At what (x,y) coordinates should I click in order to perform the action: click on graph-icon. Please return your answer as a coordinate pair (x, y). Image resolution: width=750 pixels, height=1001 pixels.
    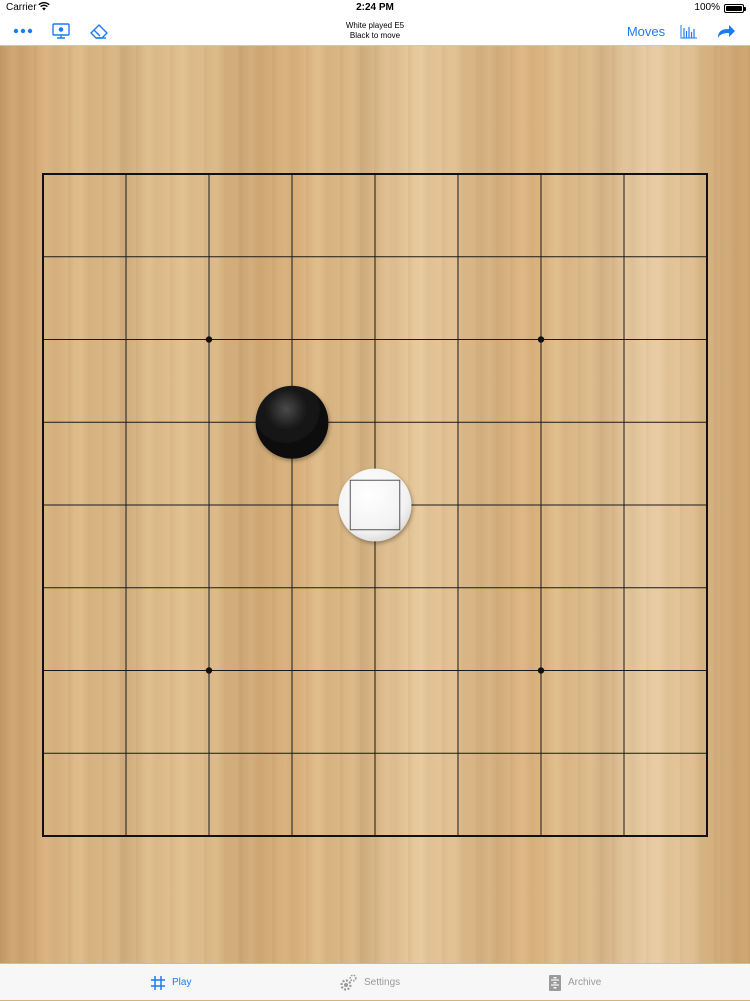
    Looking at the image, I should click on (688, 32).